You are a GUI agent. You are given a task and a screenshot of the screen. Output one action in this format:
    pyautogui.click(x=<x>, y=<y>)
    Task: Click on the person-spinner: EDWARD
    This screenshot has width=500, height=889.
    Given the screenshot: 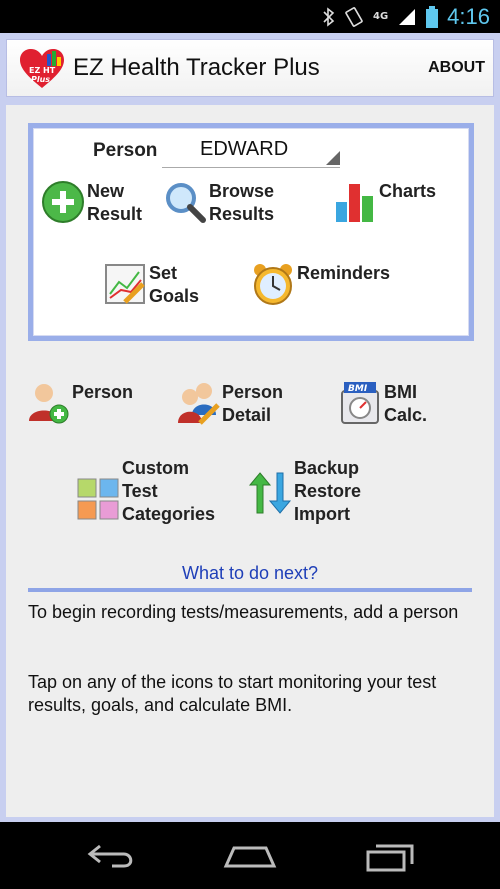 What is the action you would take?
    pyautogui.click(x=251, y=151)
    